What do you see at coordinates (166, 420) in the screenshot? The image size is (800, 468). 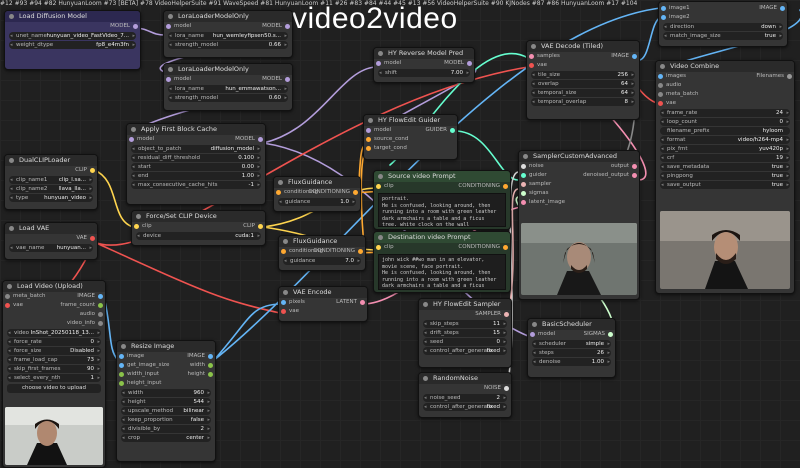 I see `widget-keep-proportion: keep_proportionfalse` at bounding box center [166, 420].